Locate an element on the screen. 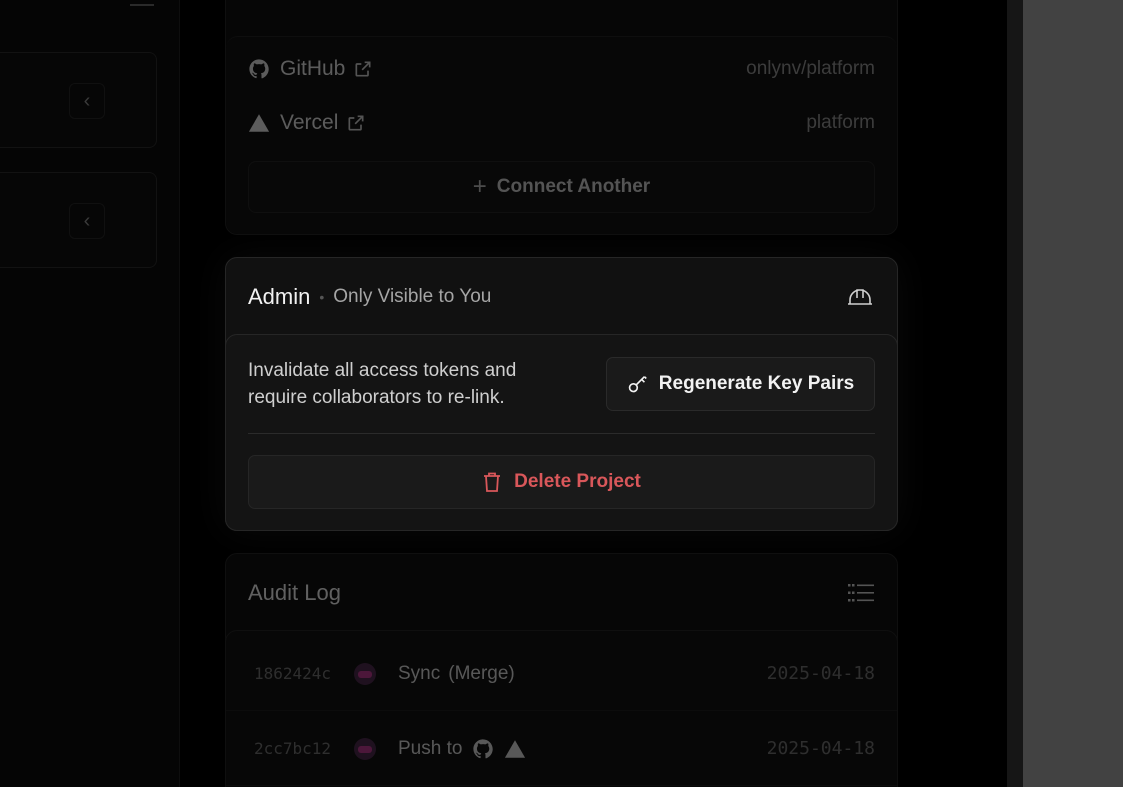 The image size is (1123, 787). list-icon is located at coordinates (861, 593).